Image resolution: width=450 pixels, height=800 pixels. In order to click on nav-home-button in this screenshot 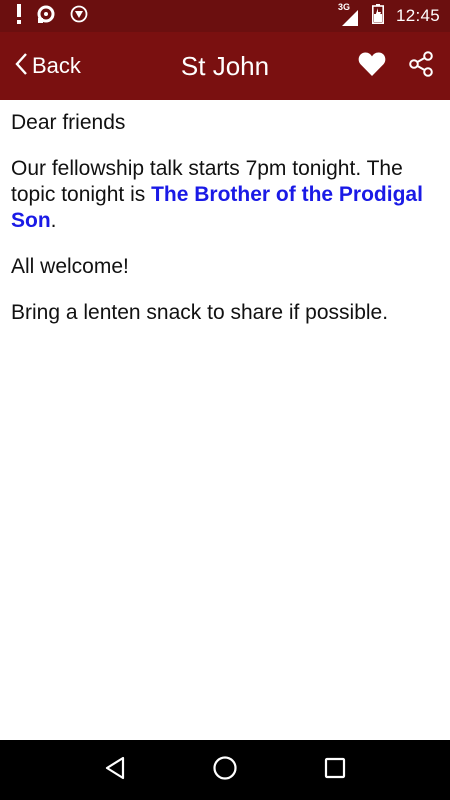, I will do `click(225, 770)`.